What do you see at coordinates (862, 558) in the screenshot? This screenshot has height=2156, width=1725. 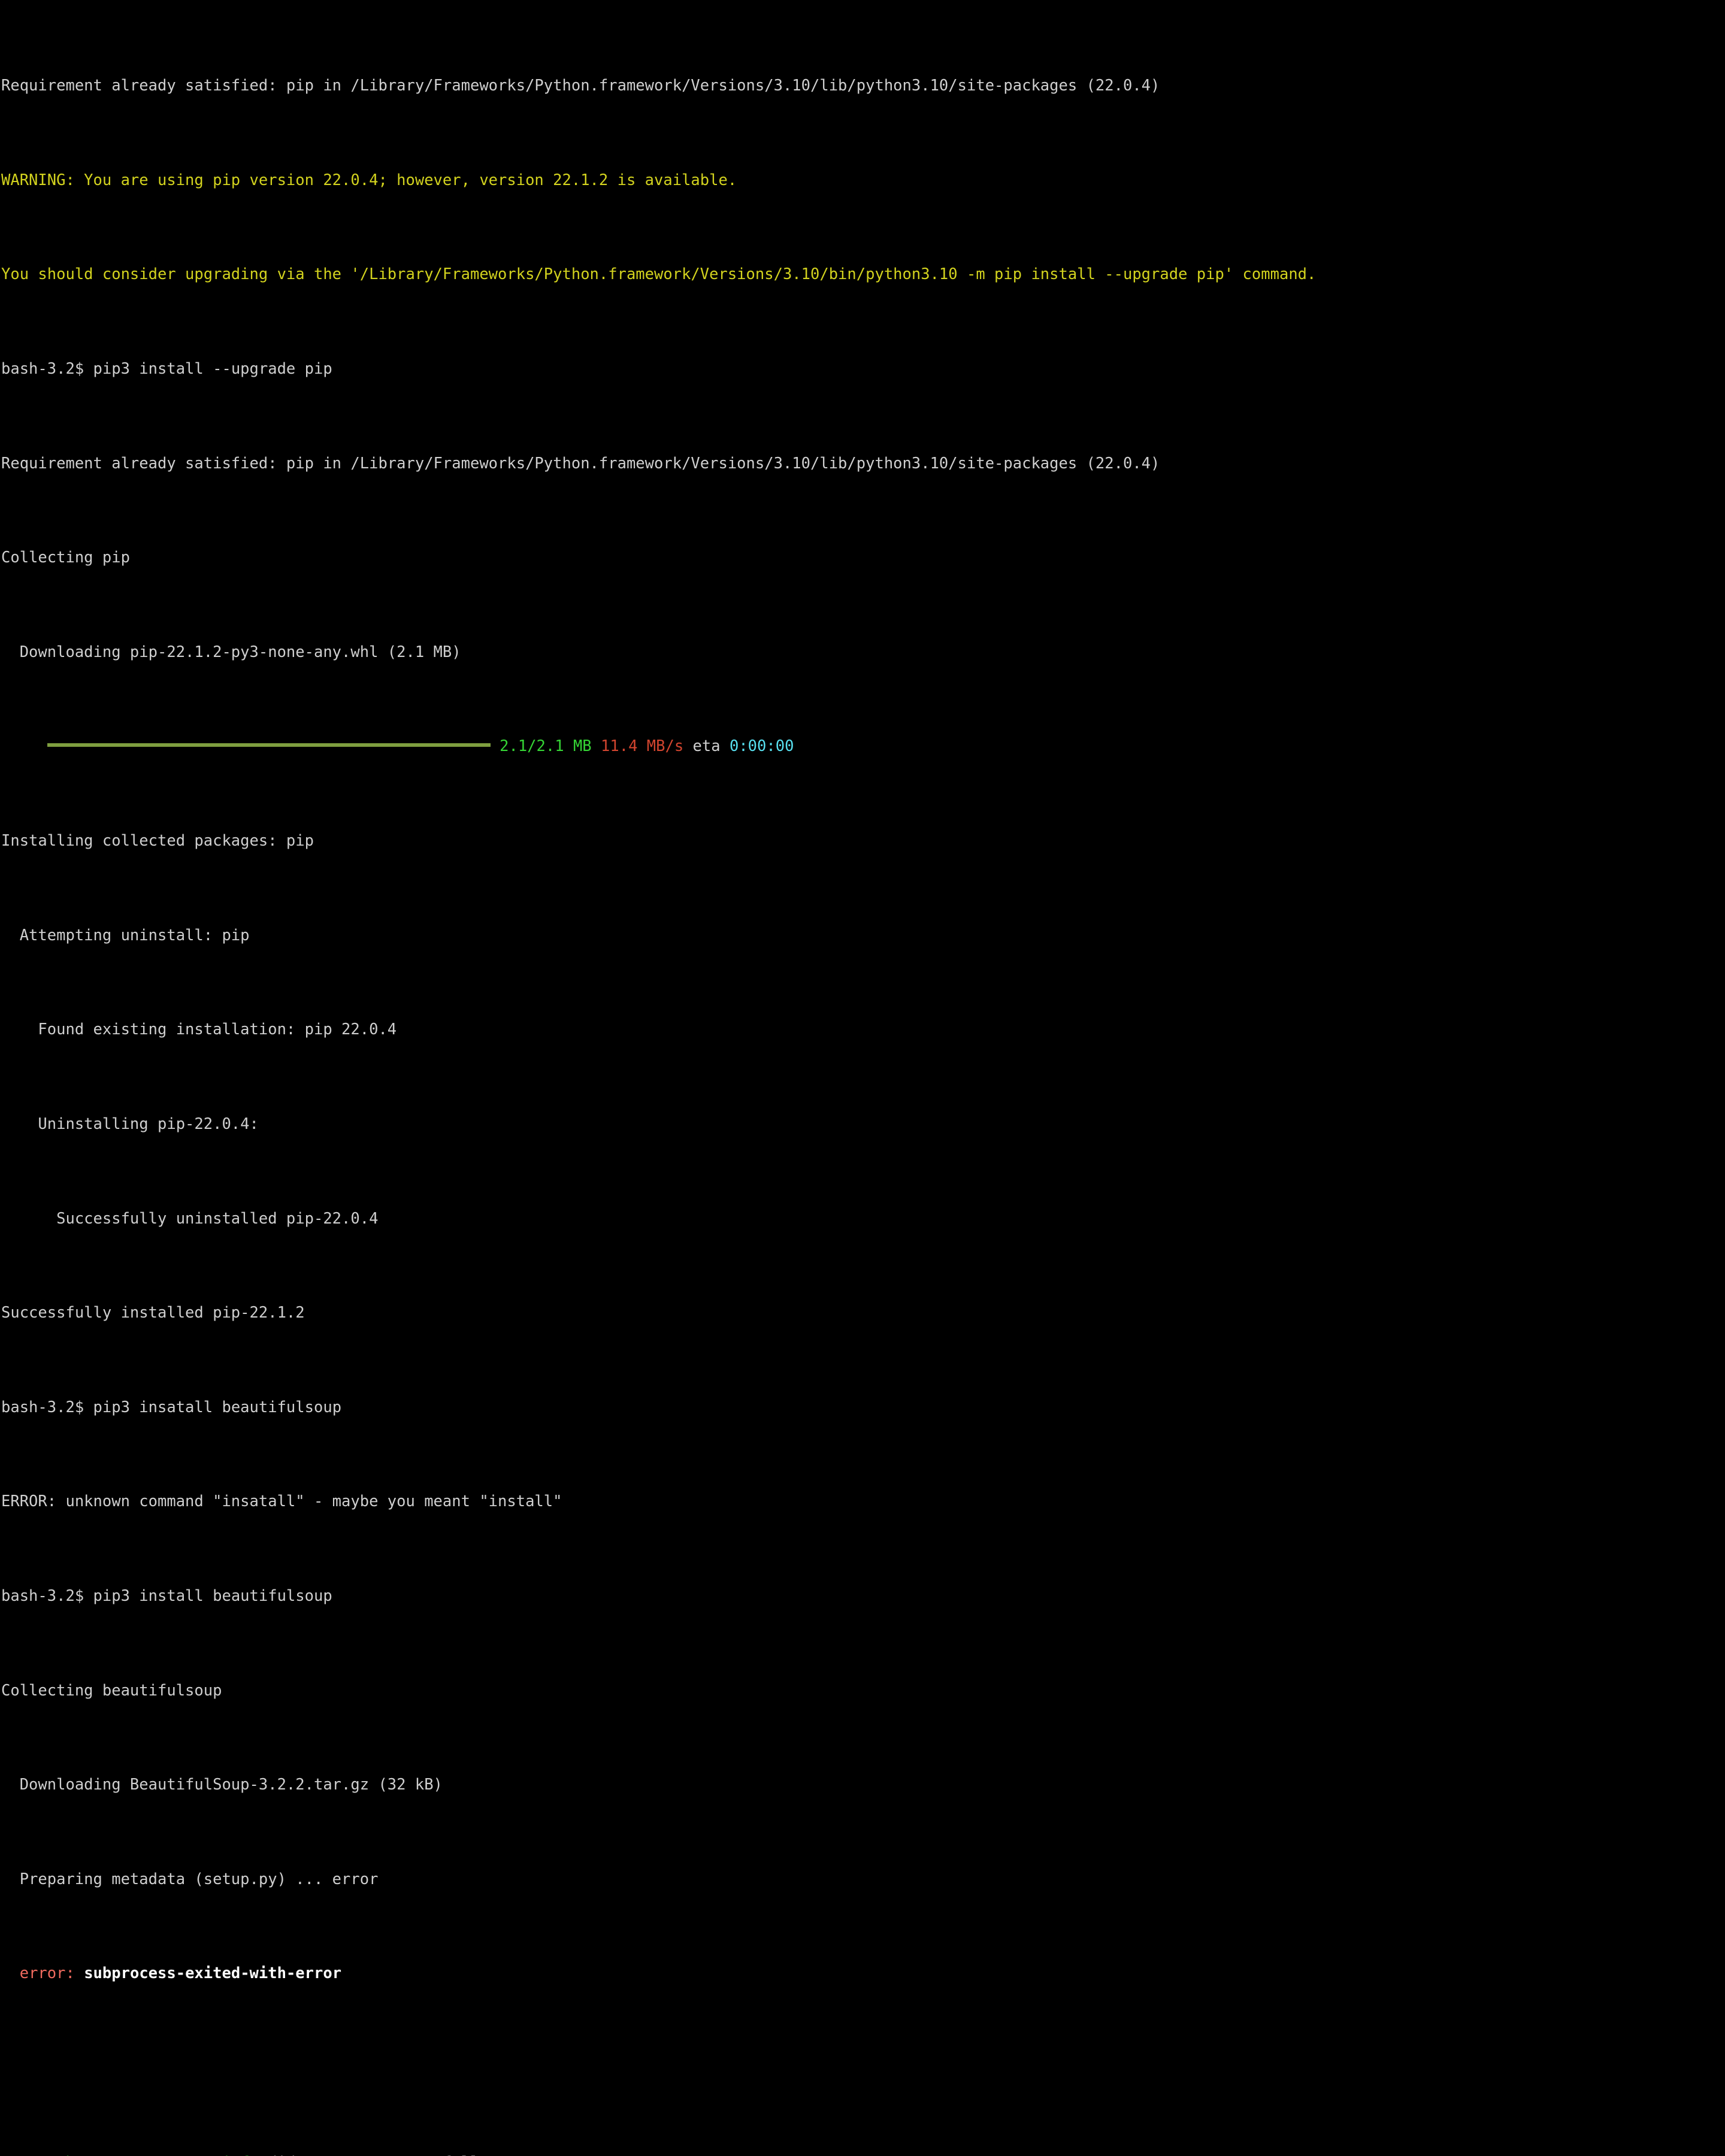 I see `output-line: Collecting pip` at bounding box center [862, 558].